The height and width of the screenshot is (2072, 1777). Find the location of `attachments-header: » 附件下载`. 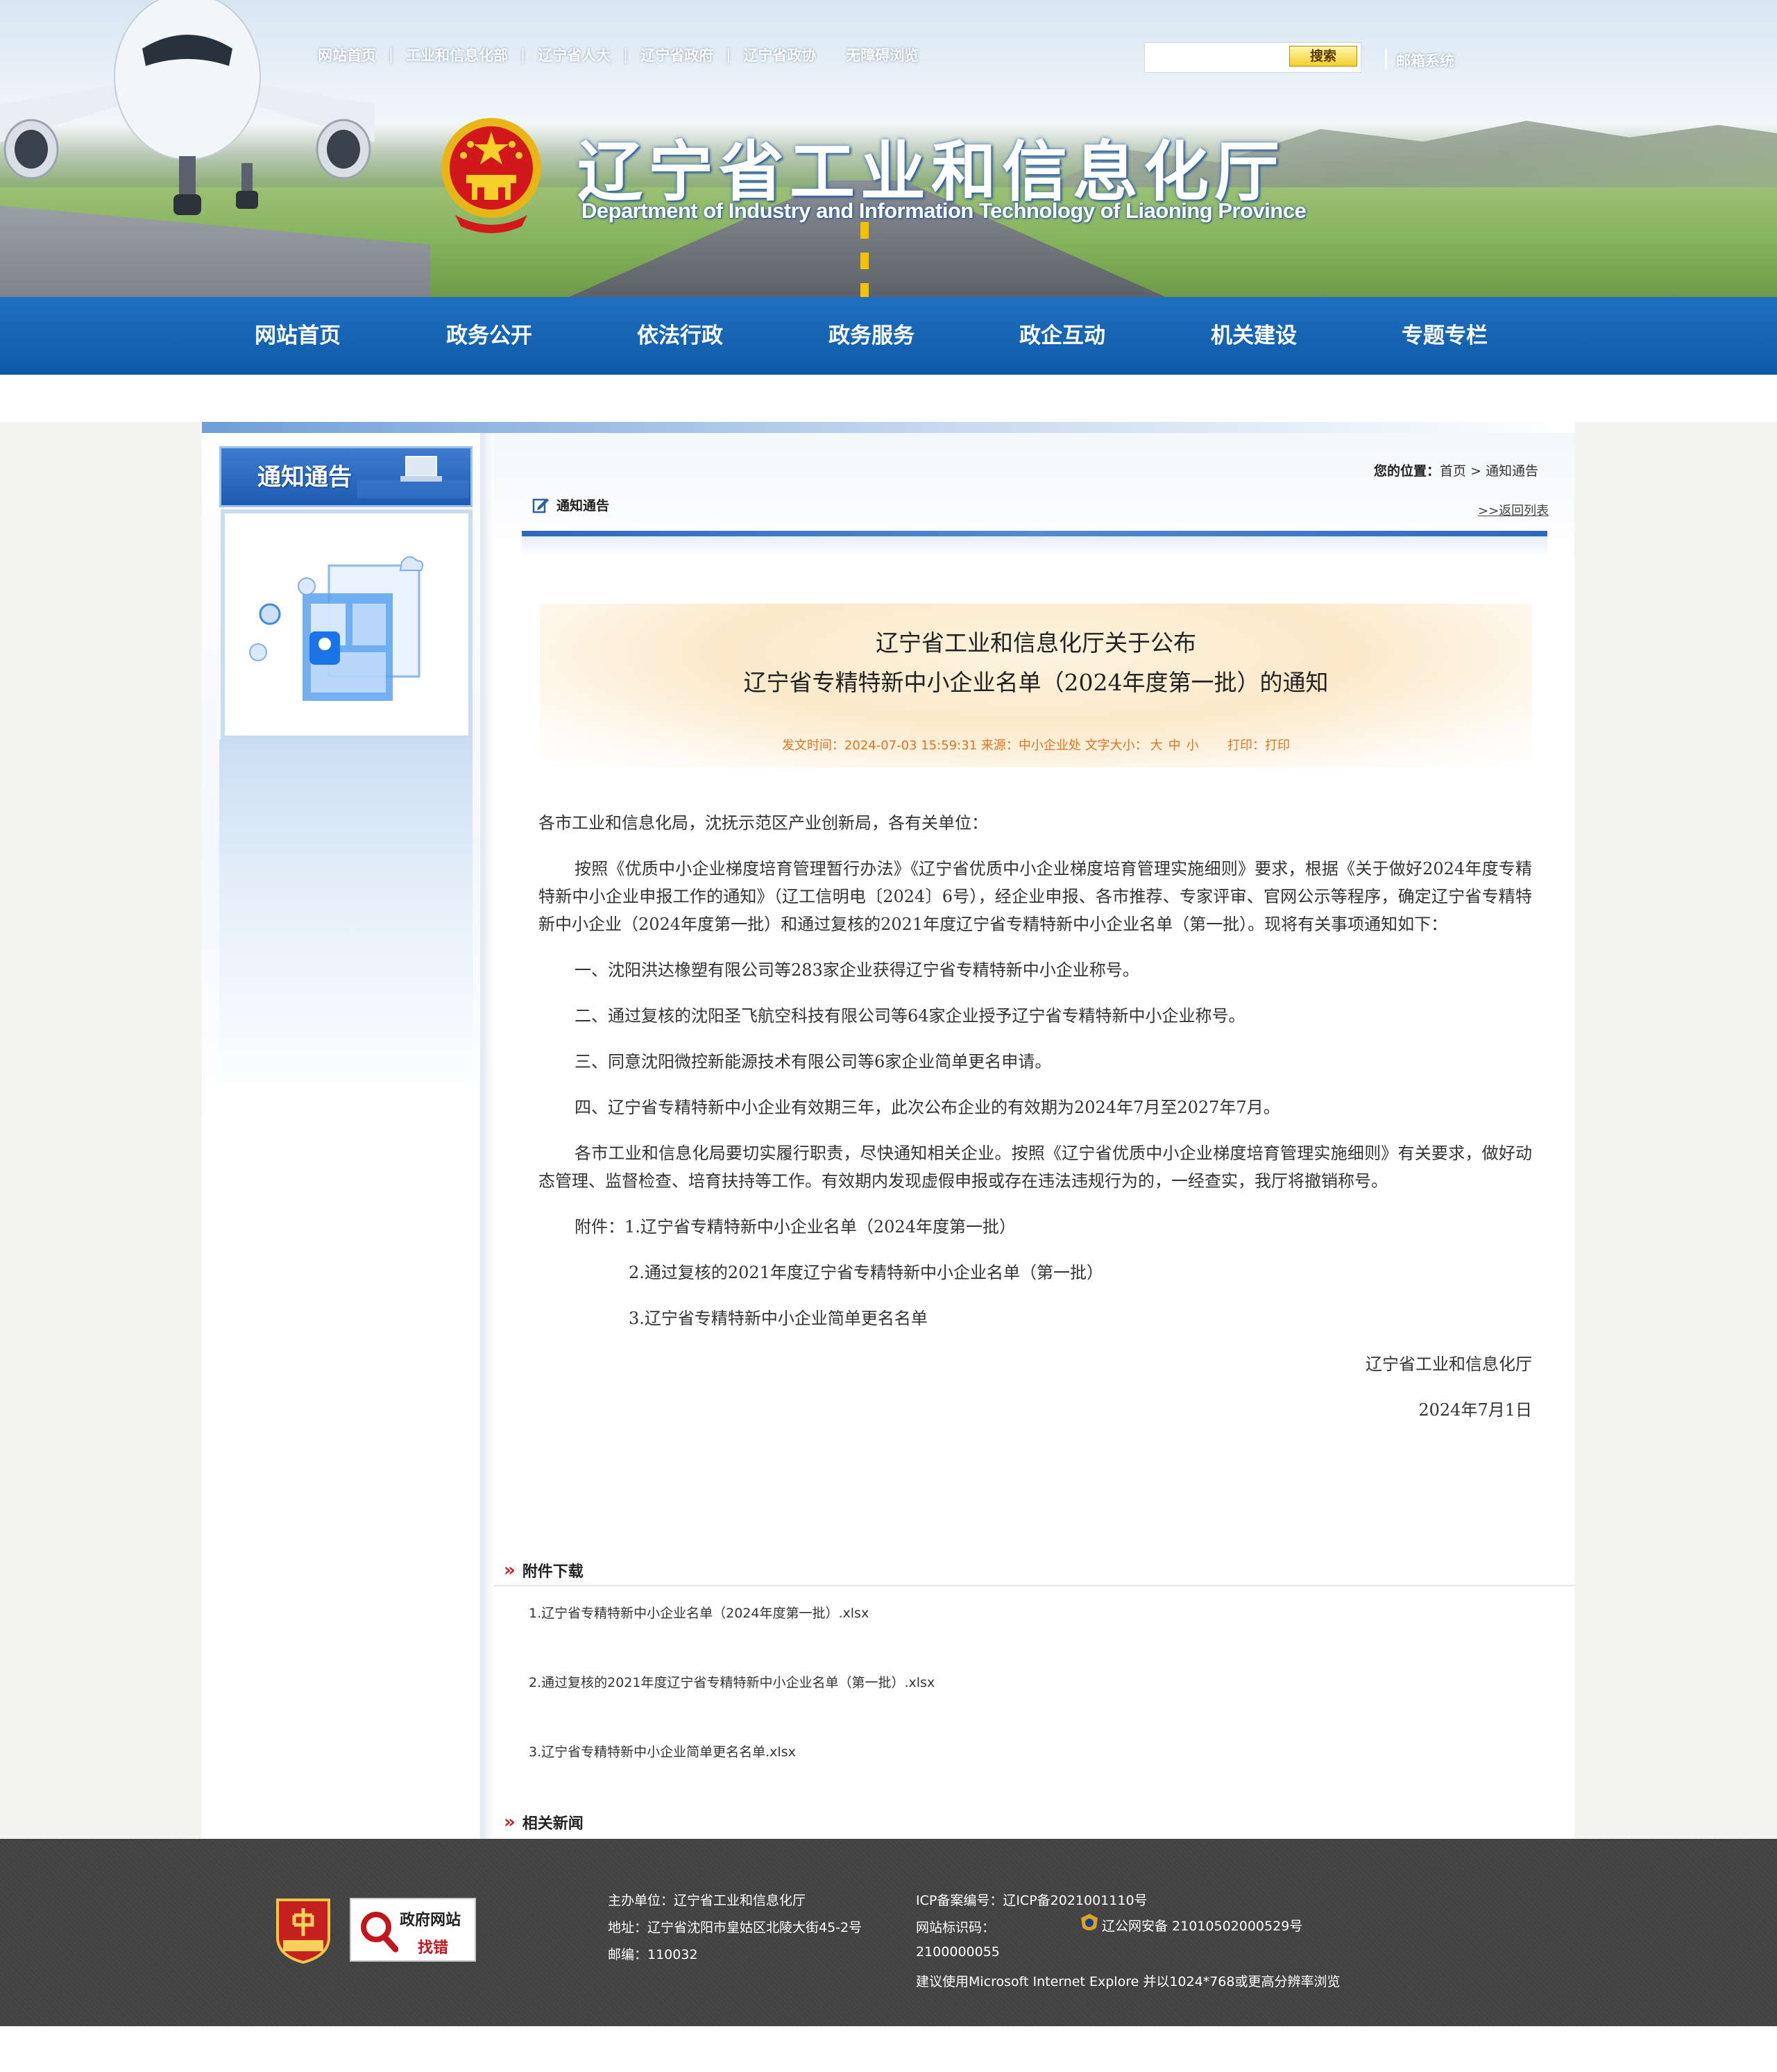

attachments-header: » 附件下载 is located at coordinates (544, 1570).